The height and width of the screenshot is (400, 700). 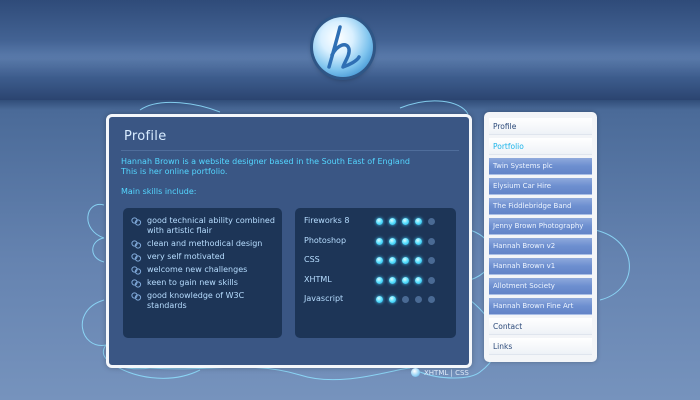 What do you see at coordinates (192, 282) in the screenshot?
I see `skill-text: keen to gain new skills` at bounding box center [192, 282].